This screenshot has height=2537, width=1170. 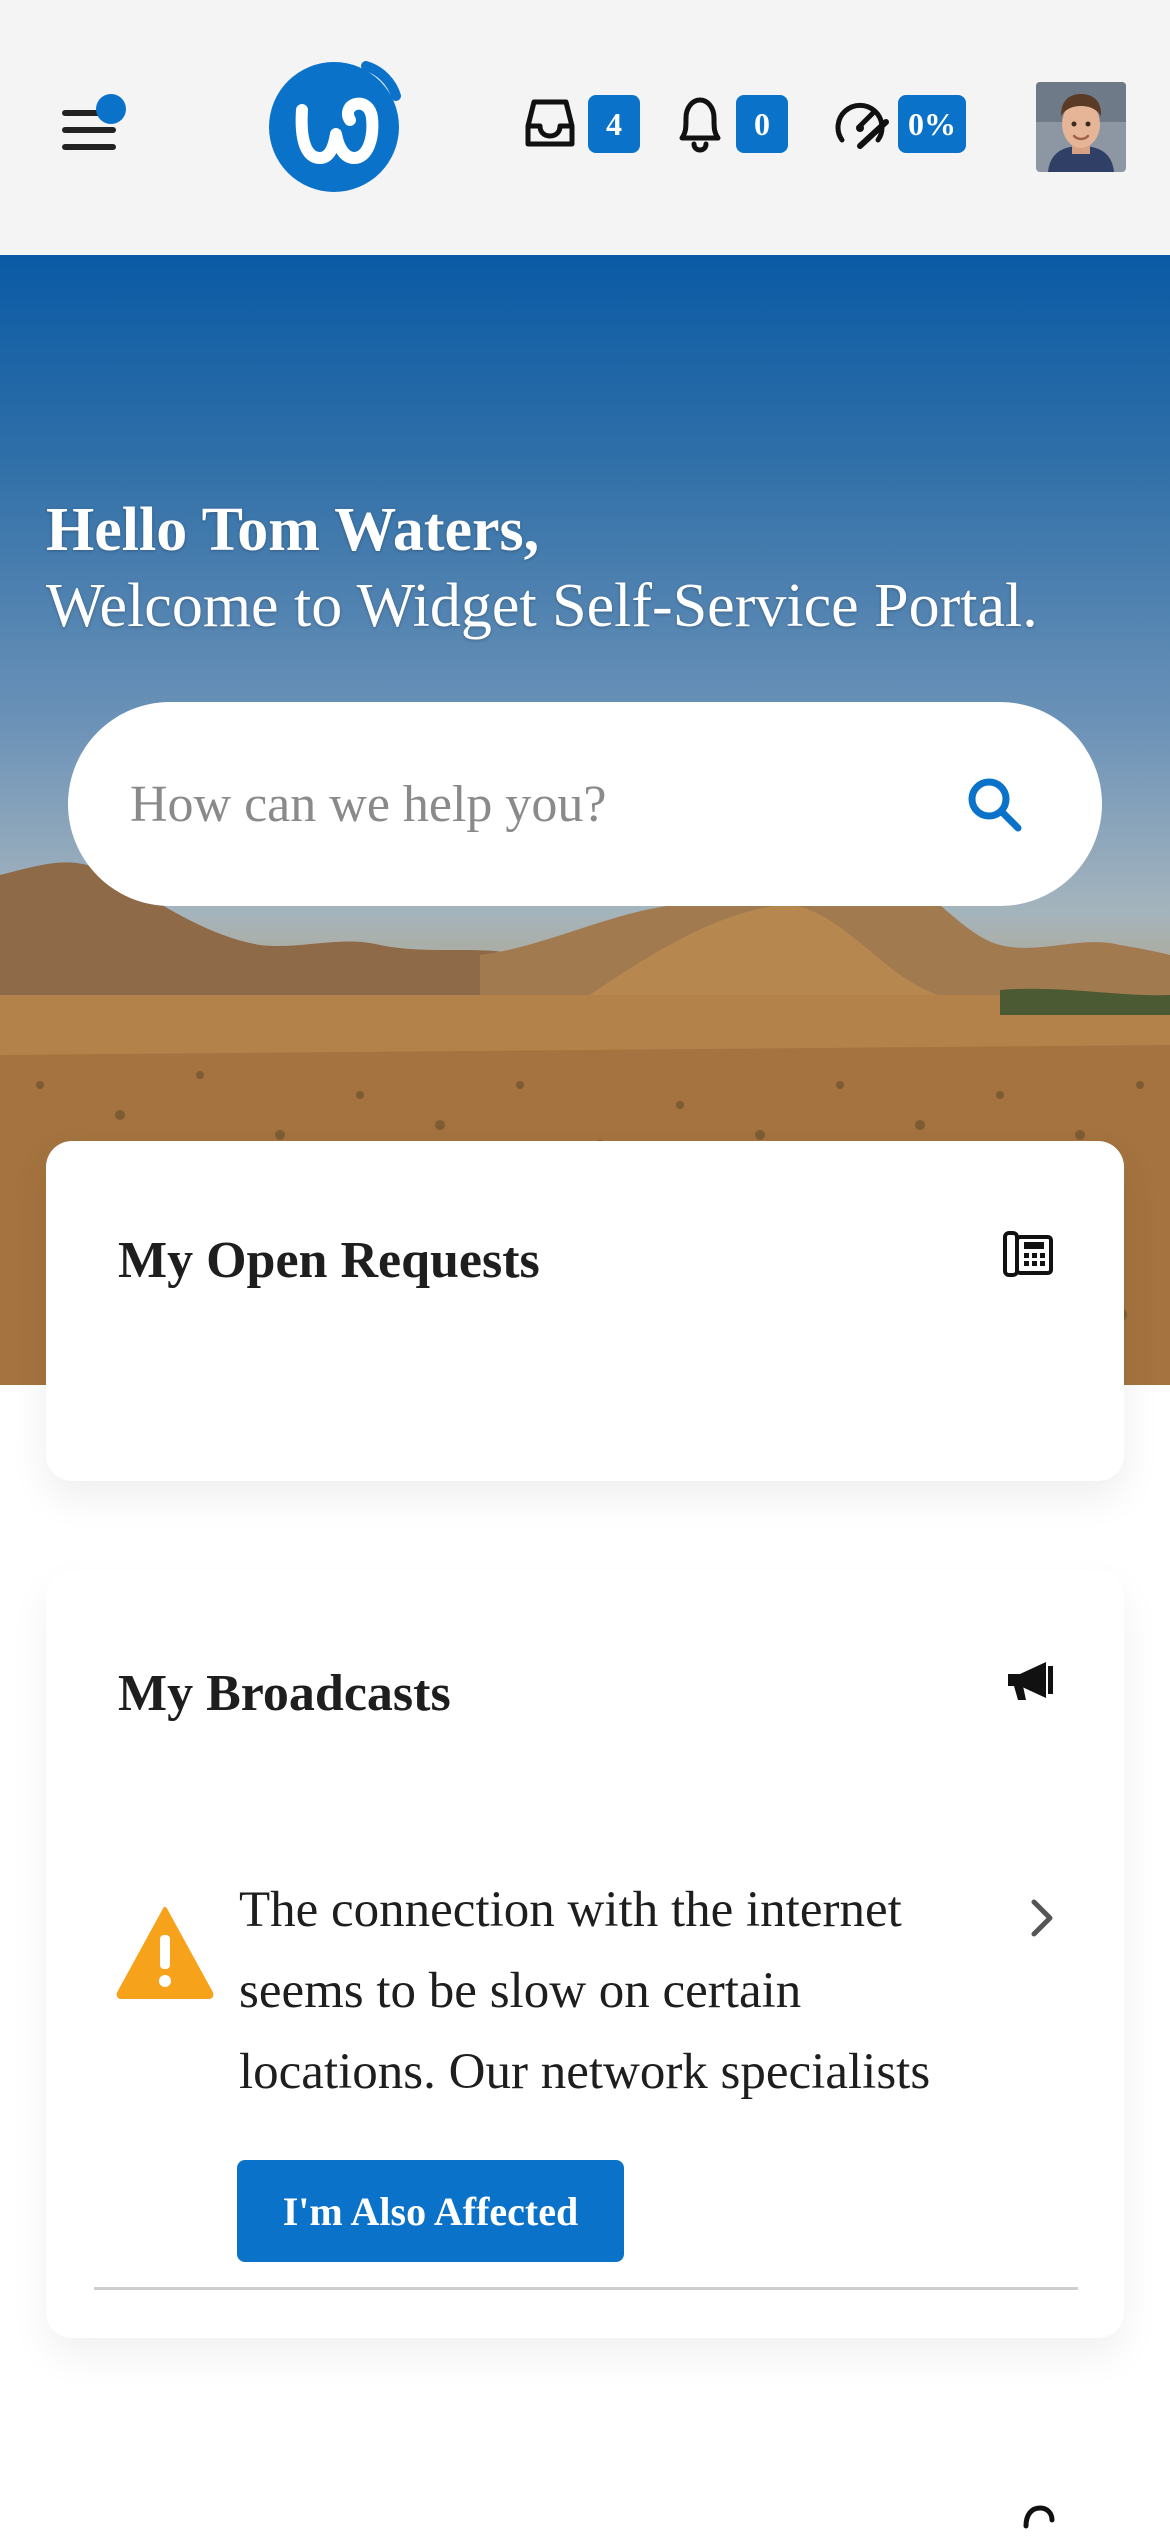 What do you see at coordinates (165, 1954) in the screenshot?
I see `warning-icon` at bounding box center [165, 1954].